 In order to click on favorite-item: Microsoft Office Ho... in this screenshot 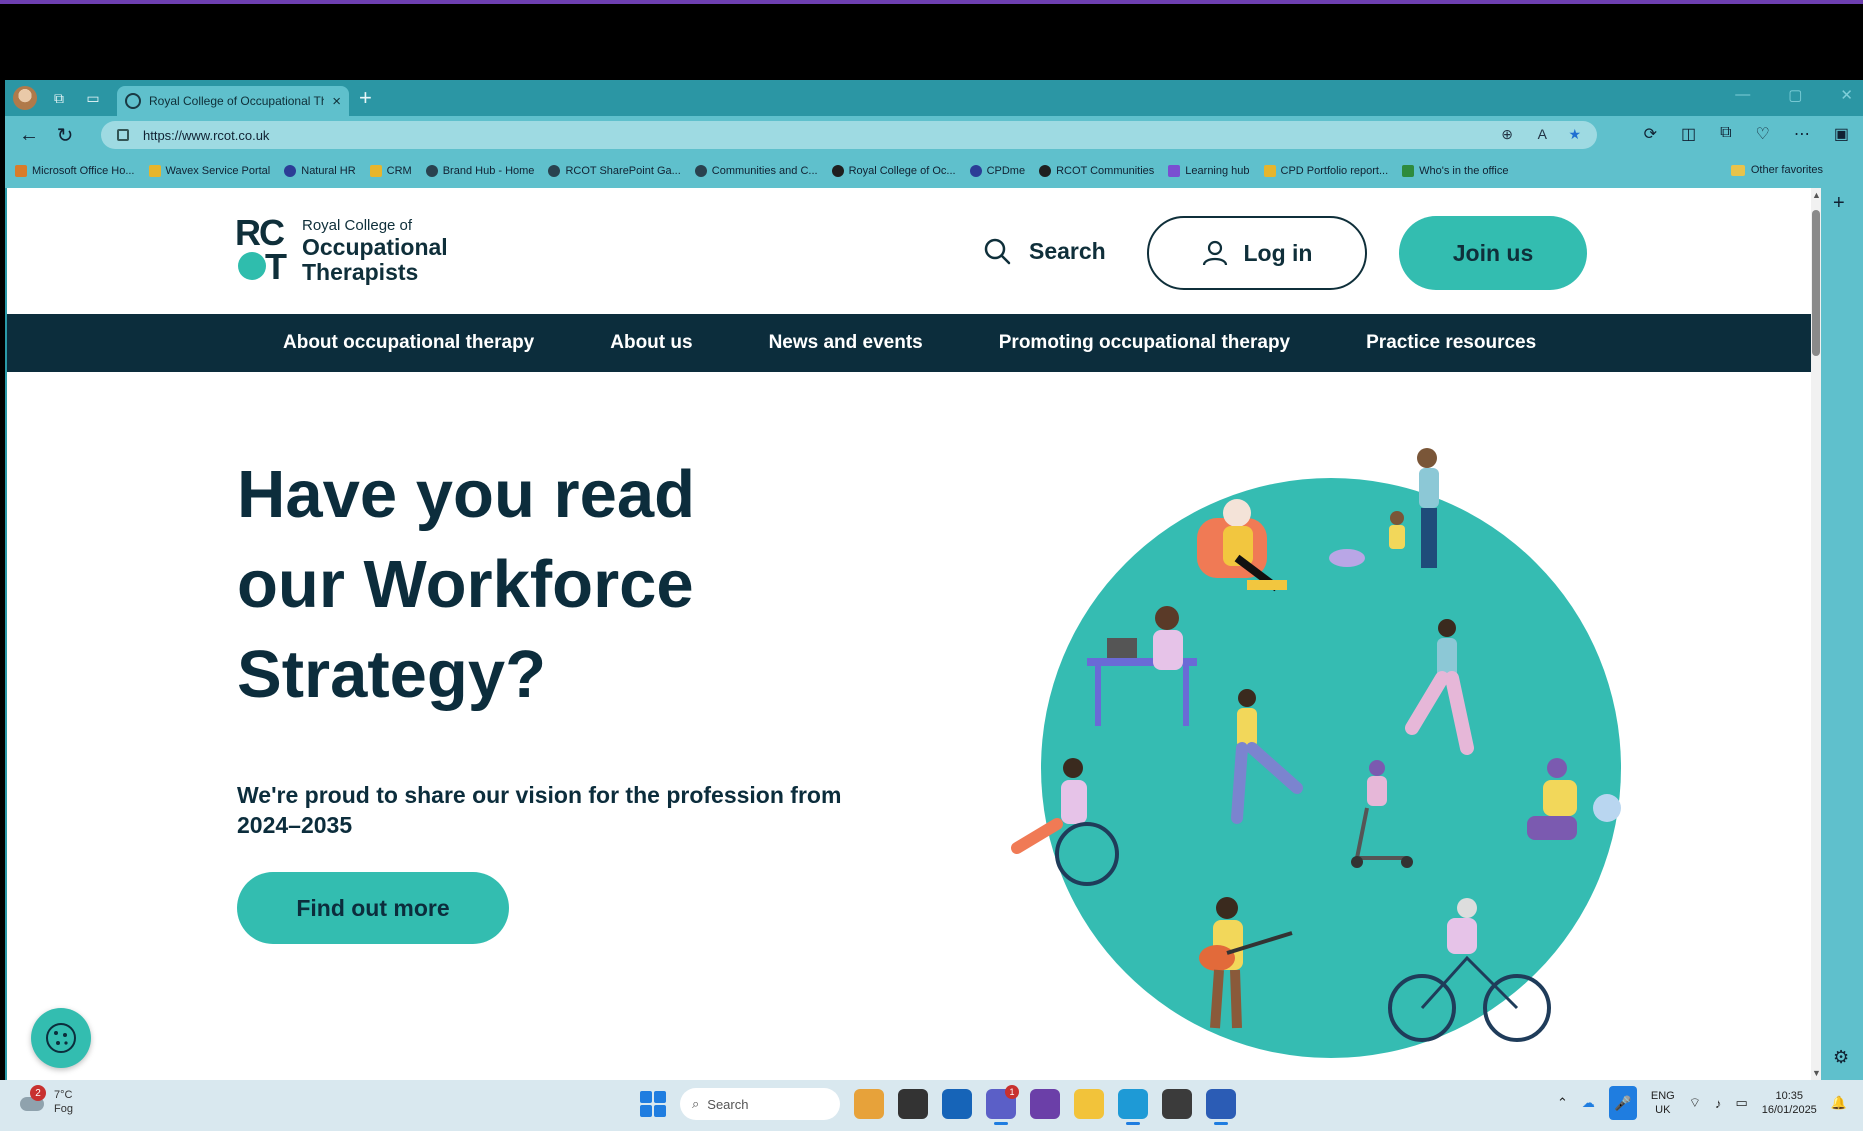, I will do `click(75, 171)`.